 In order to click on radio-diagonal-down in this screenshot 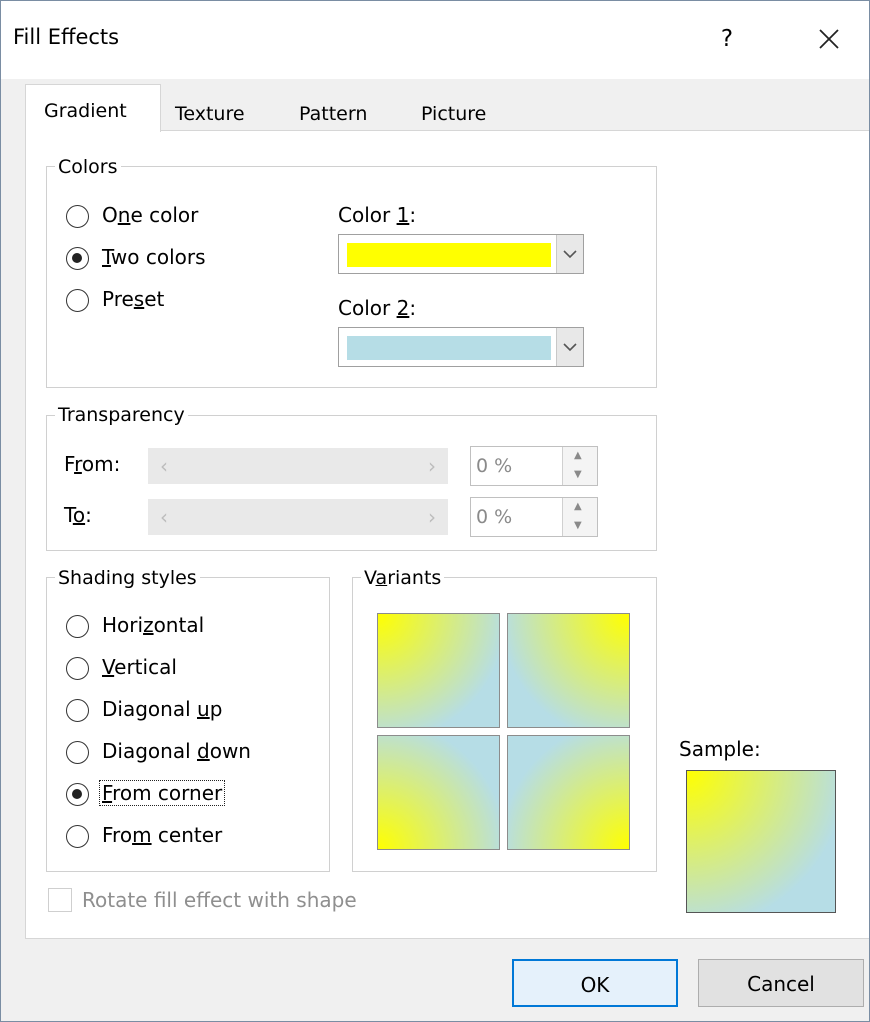, I will do `click(77, 752)`.